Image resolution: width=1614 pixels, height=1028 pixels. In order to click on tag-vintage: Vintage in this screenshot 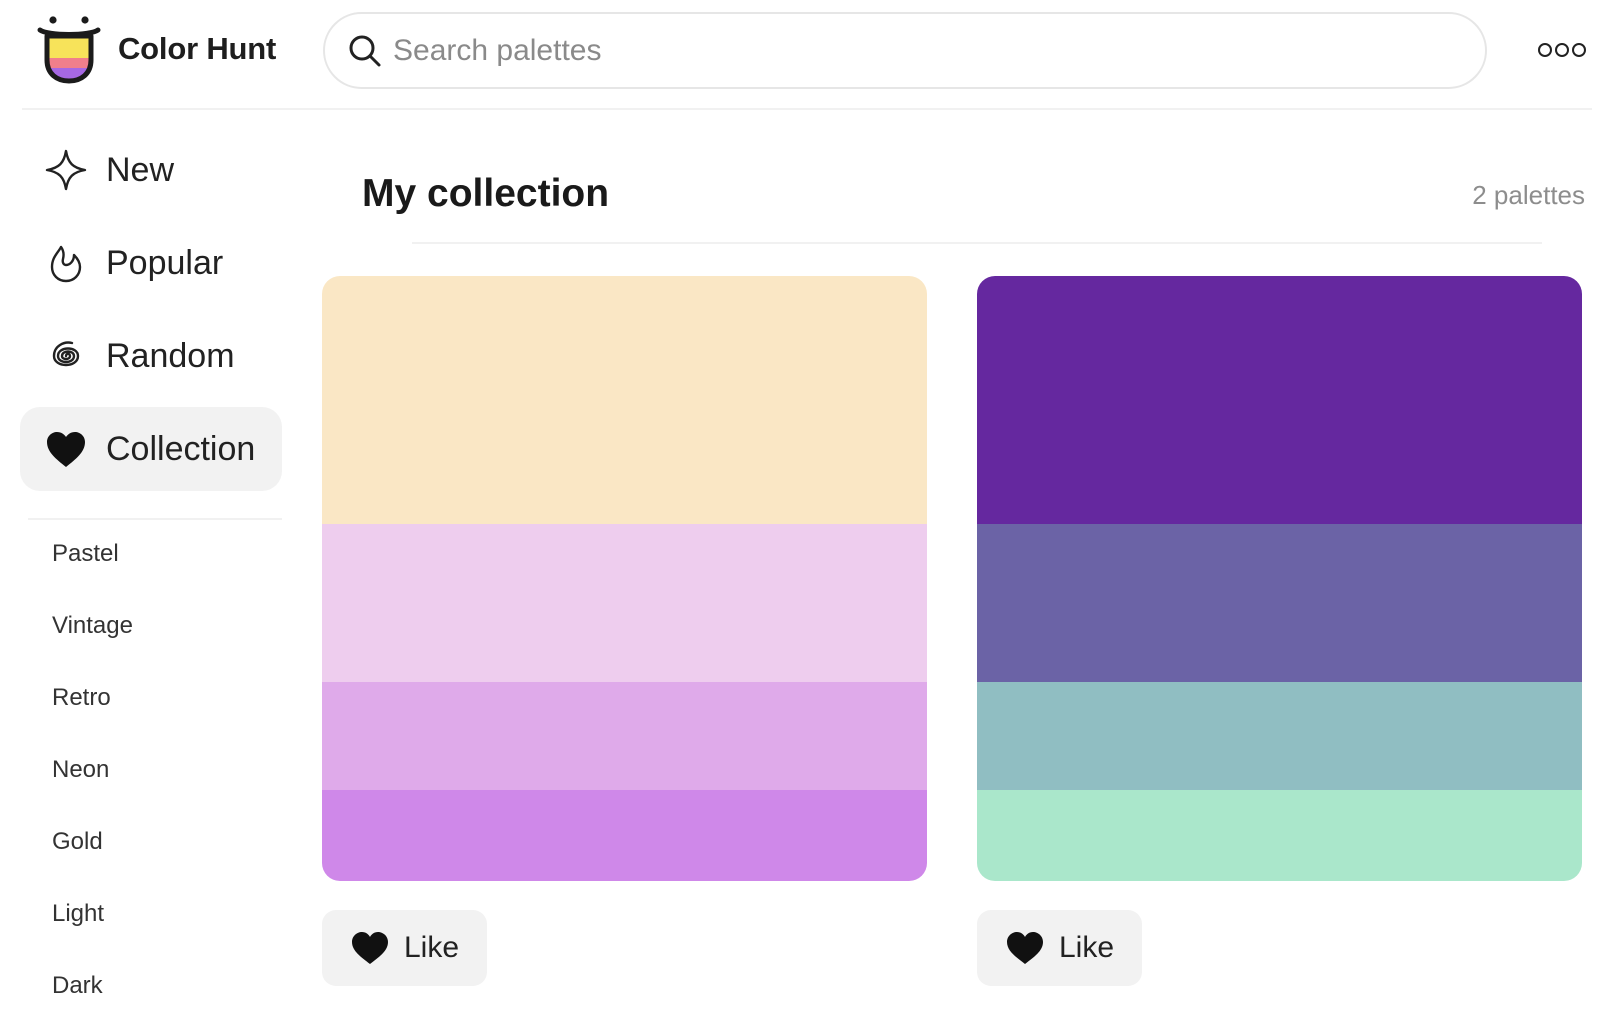, I will do `click(92, 626)`.